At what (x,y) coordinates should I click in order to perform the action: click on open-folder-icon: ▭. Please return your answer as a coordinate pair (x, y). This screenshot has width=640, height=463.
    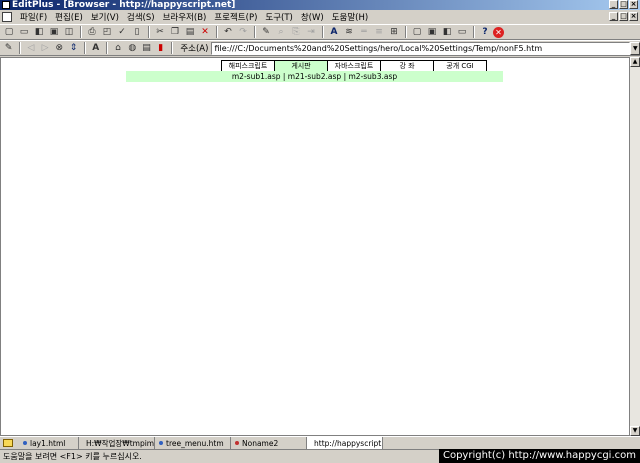
    Looking at the image, I should click on (24, 32).